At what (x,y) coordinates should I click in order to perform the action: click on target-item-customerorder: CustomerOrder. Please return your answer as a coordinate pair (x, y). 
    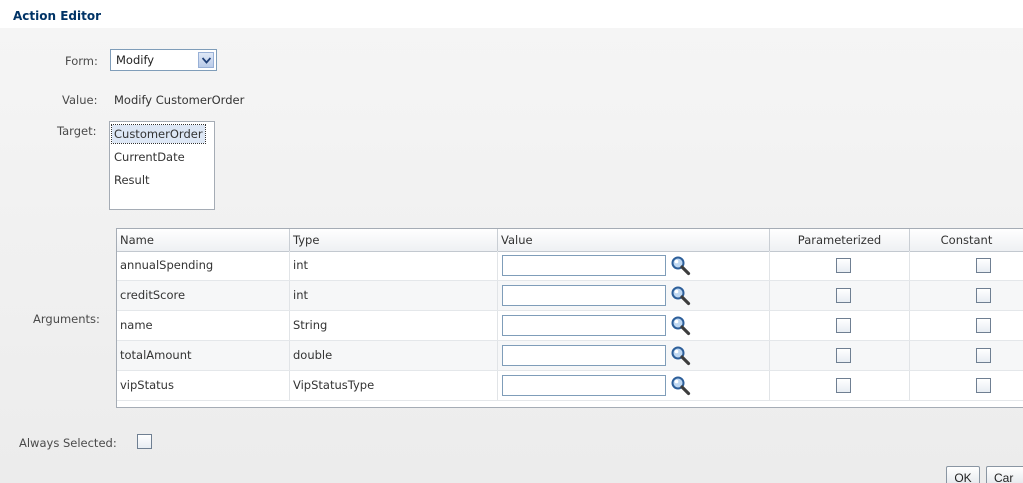
    Looking at the image, I should click on (158, 134).